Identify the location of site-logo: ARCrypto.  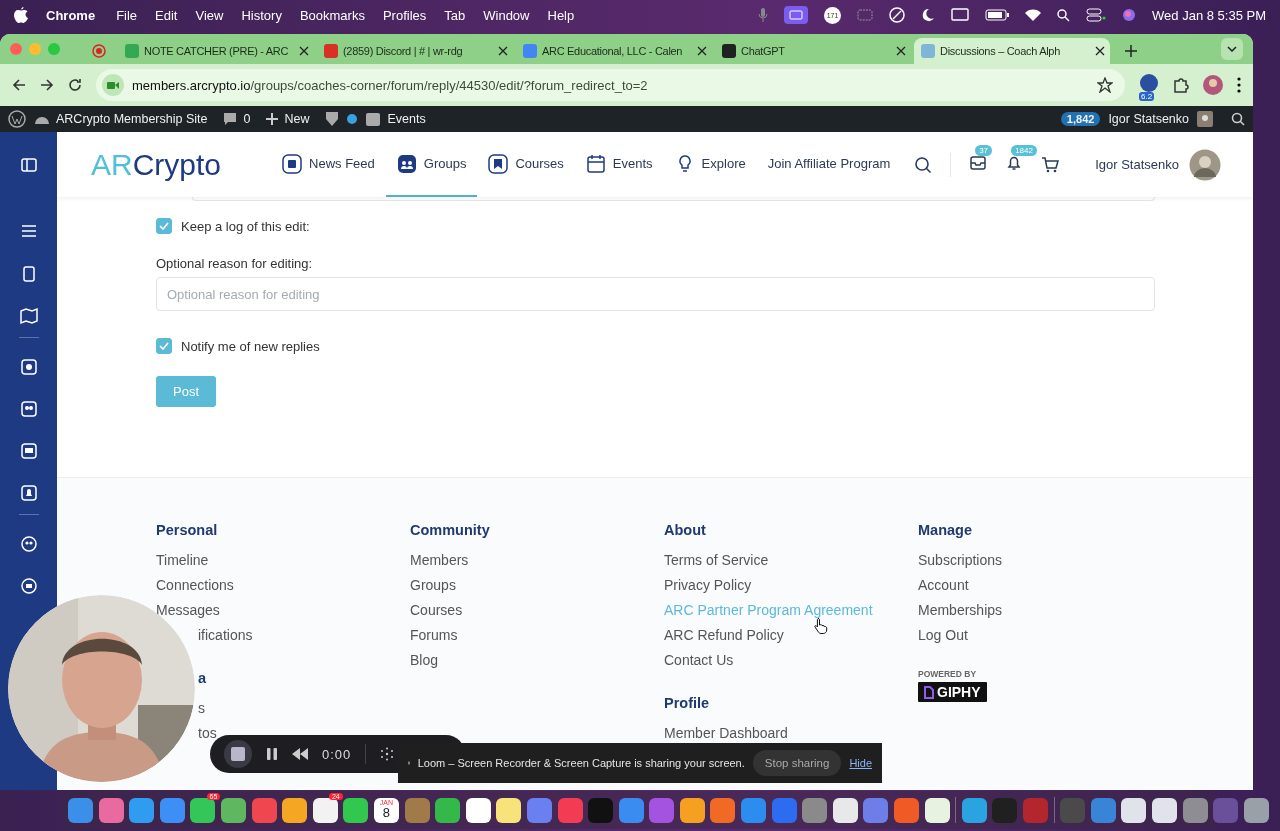
(156, 164).